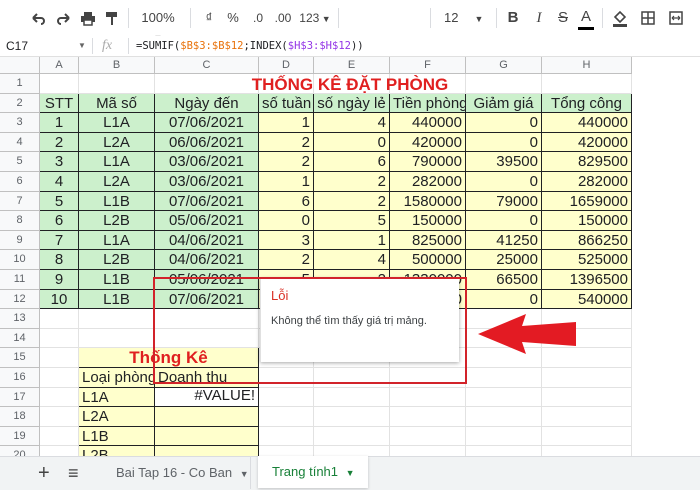 Image resolution: width=700 pixels, height=490 pixels. Describe the element at coordinates (59, 162) in the screenshot. I see `data-cell: 3` at that location.